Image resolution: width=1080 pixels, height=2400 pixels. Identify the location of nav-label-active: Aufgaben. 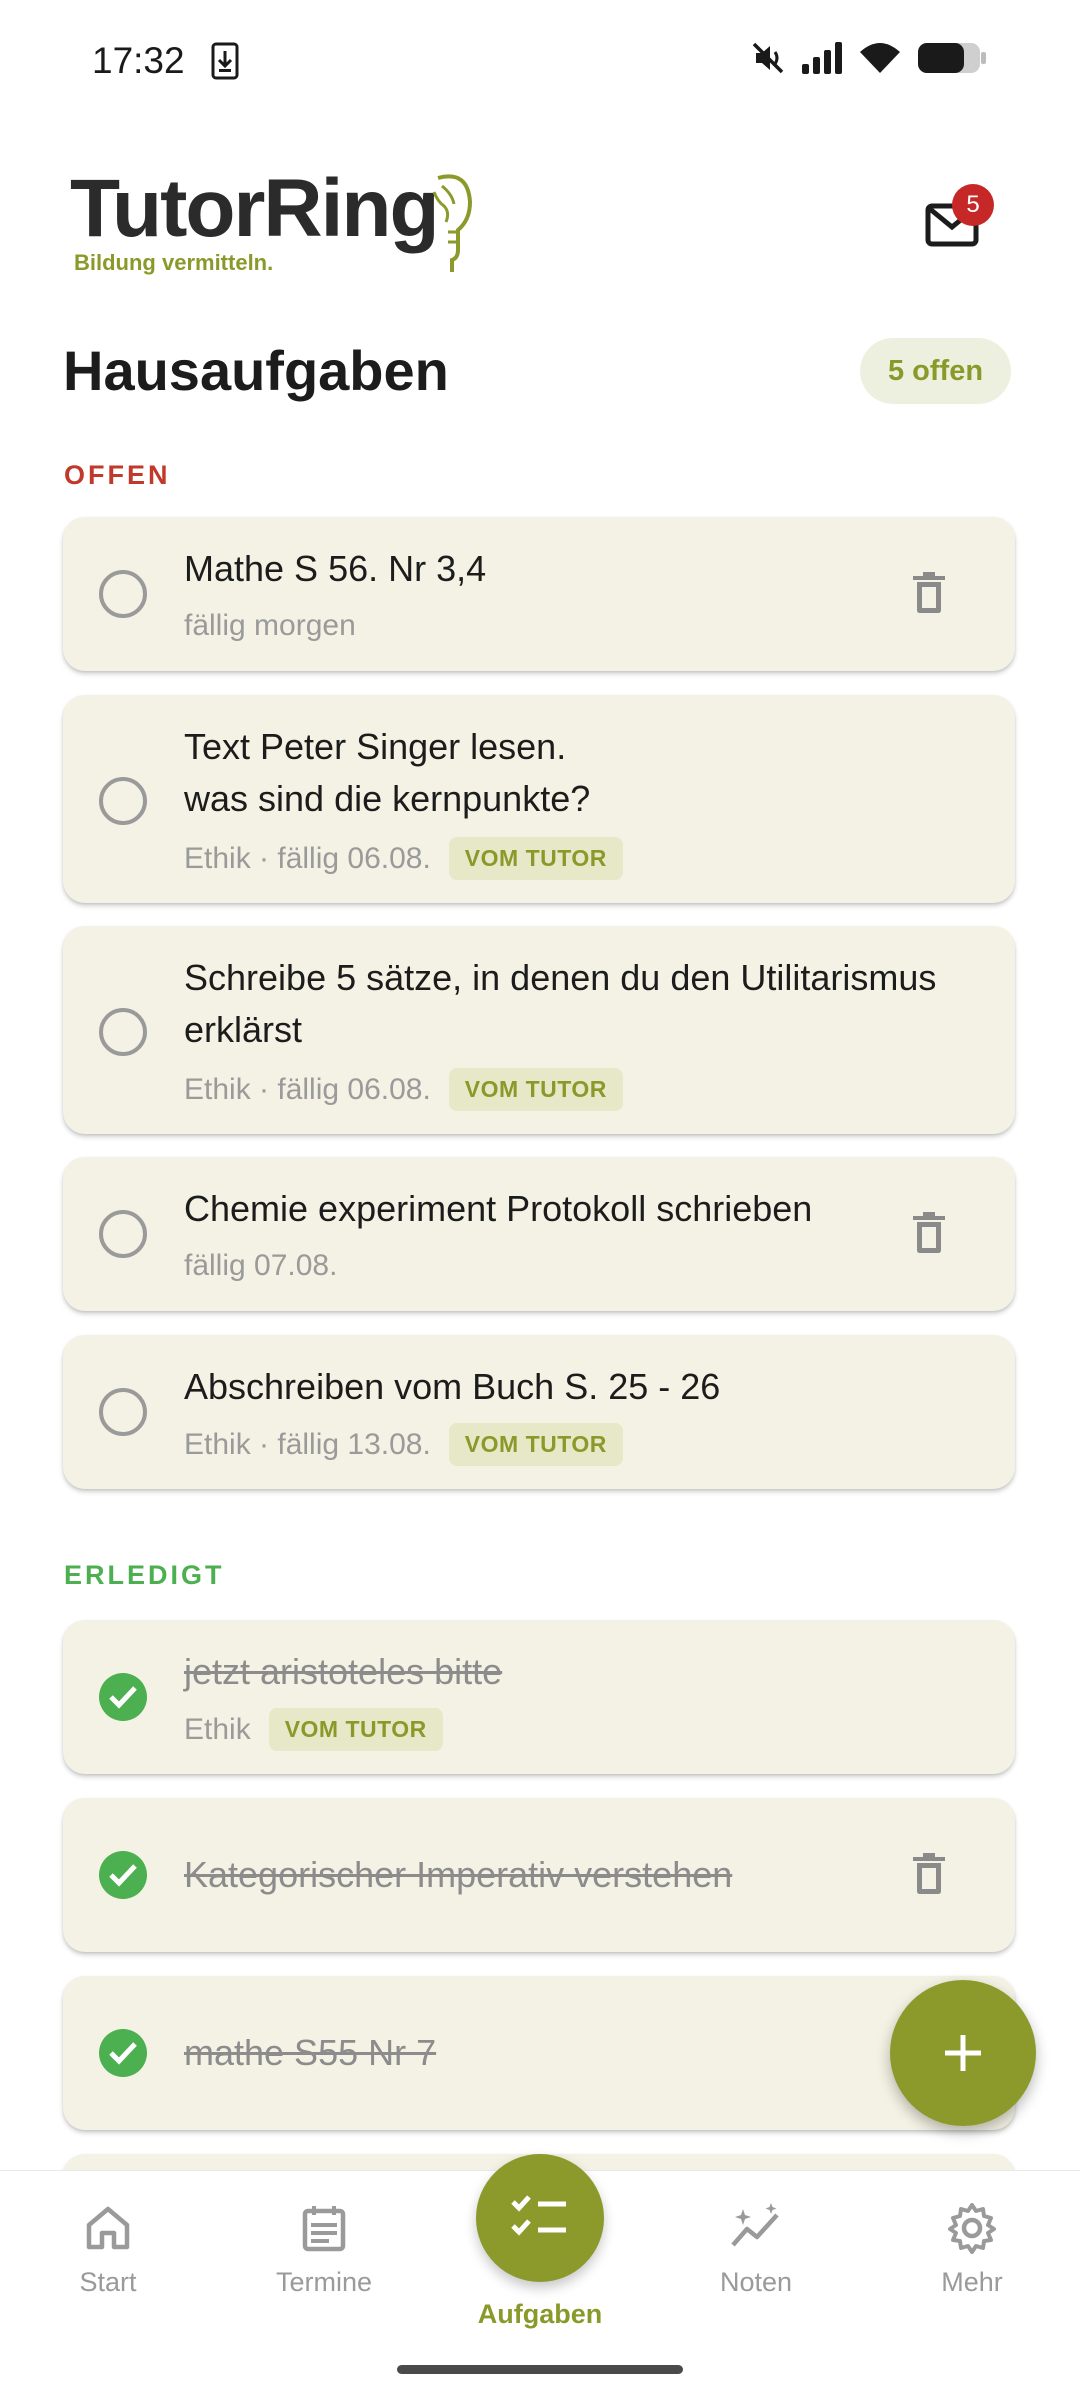
(540, 2314).